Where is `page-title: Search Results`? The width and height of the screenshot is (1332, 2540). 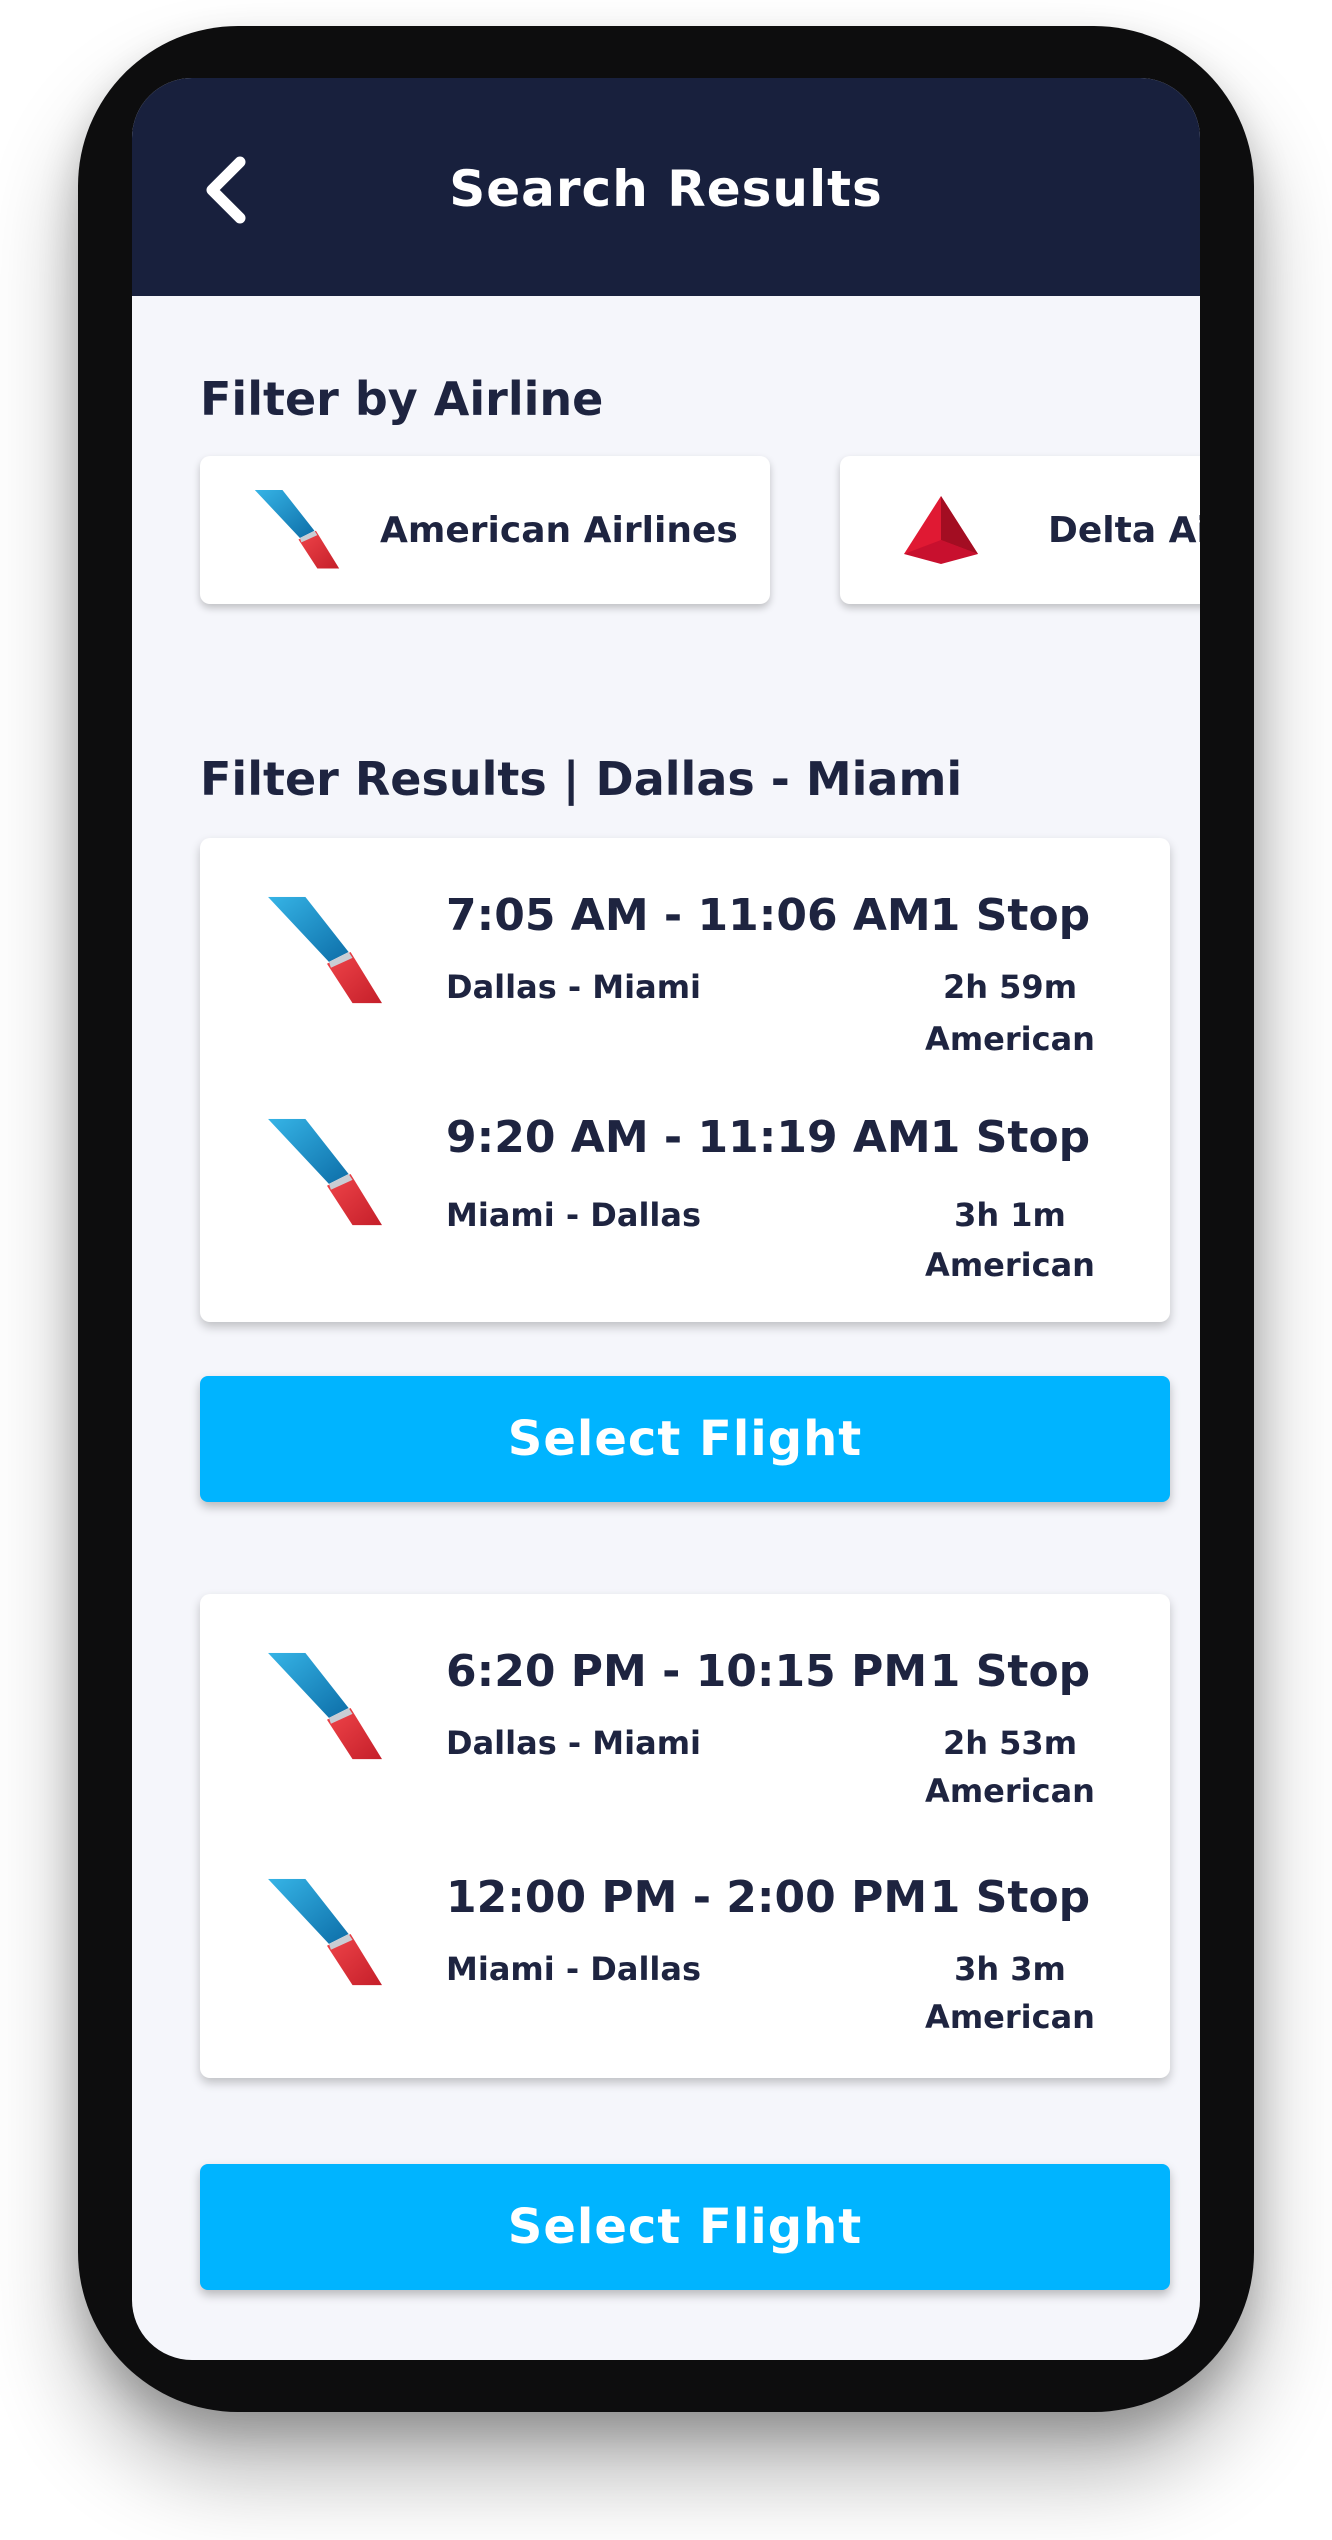
page-title: Search Results is located at coordinates (666, 189).